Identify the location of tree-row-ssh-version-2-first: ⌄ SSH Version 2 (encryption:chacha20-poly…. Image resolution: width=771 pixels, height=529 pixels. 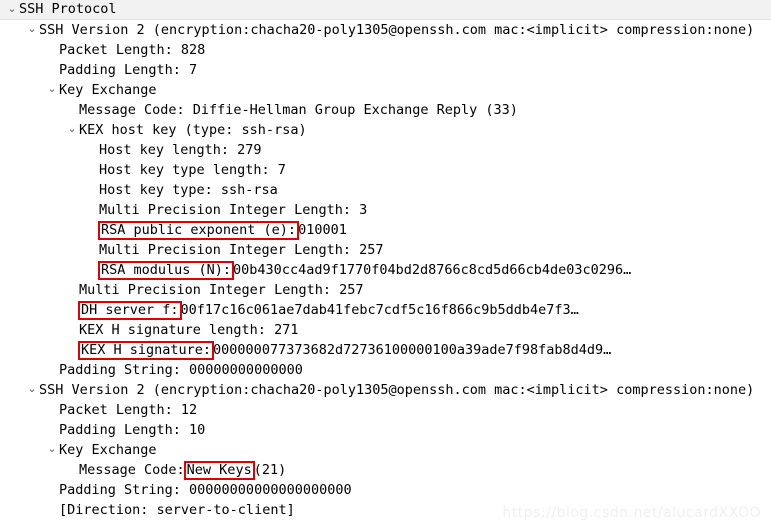
(385, 30).